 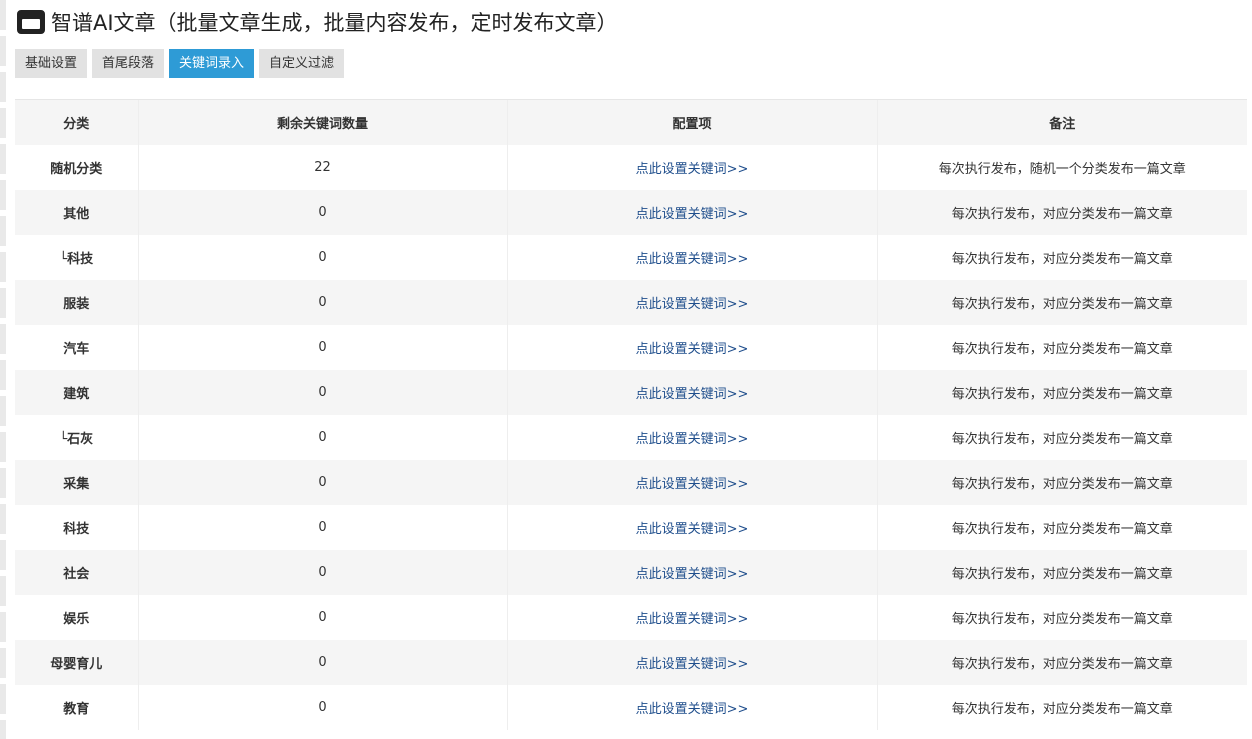 What do you see at coordinates (76, 484) in the screenshot?
I see `category-cell: 采集` at bounding box center [76, 484].